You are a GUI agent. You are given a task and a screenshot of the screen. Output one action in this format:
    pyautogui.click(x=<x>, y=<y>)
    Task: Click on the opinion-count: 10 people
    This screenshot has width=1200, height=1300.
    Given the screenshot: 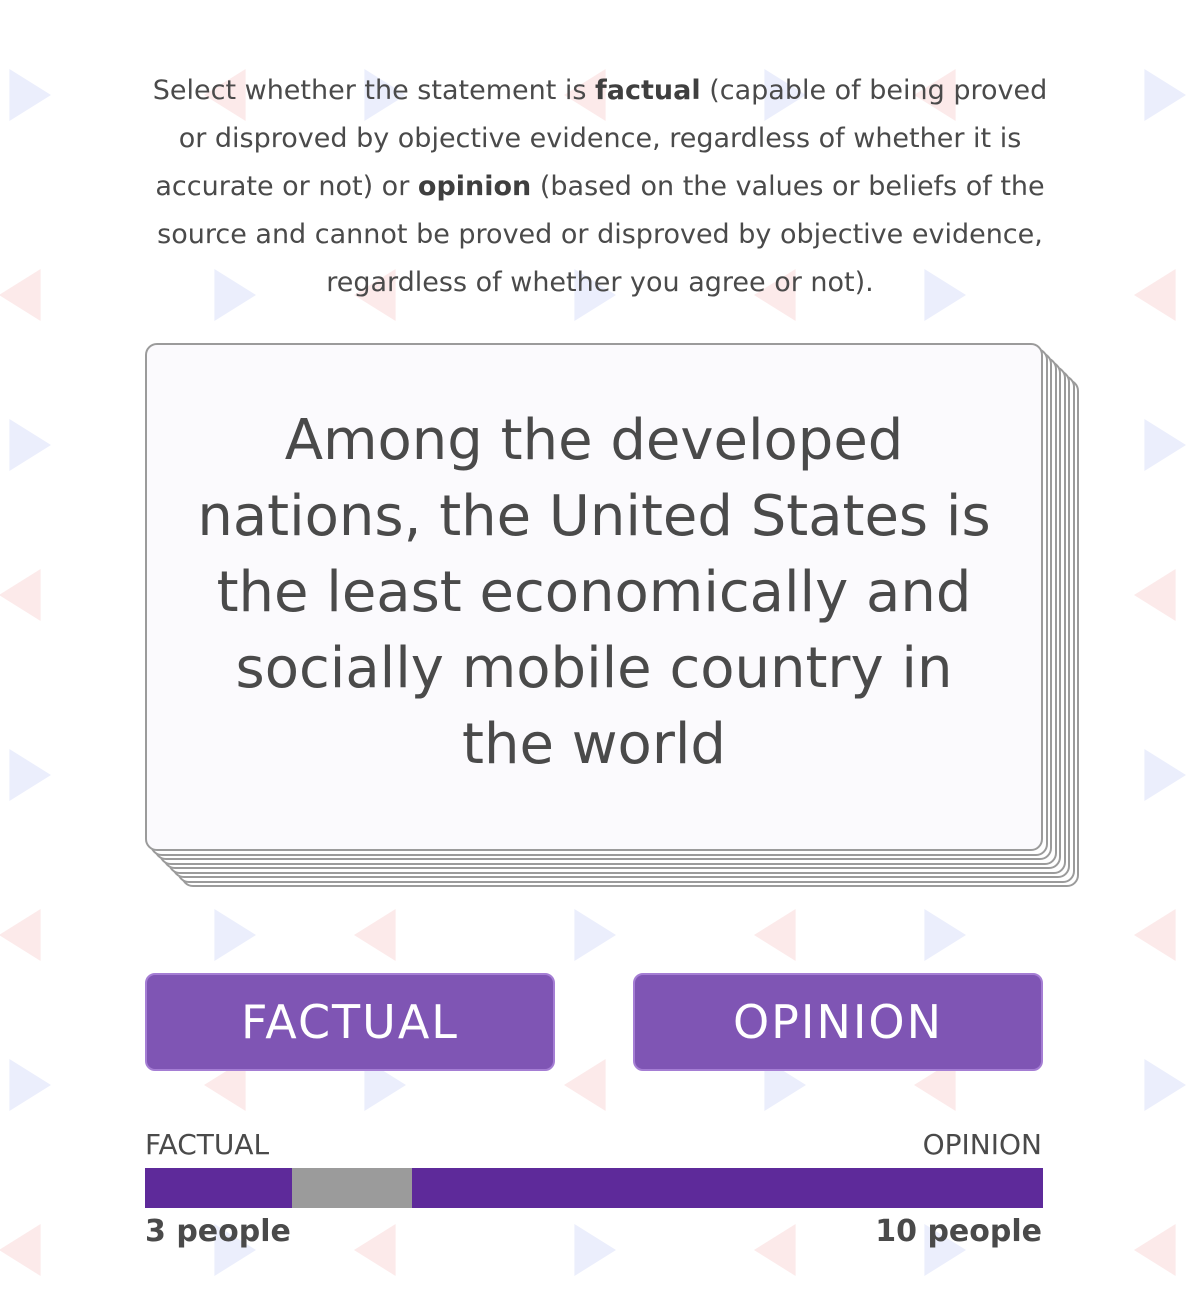 What is the action you would take?
    pyautogui.click(x=958, y=1231)
    